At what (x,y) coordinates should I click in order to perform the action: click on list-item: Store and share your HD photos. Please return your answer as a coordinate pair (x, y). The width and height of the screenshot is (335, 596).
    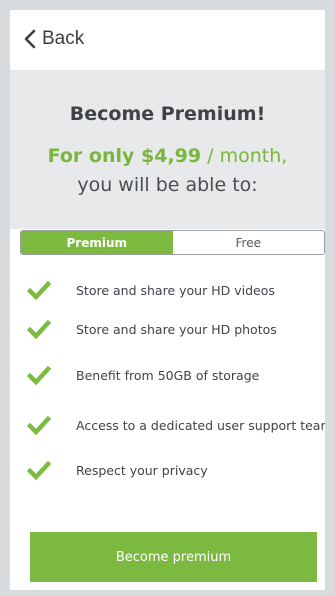
    Looking at the image, I should click on (167, 331).